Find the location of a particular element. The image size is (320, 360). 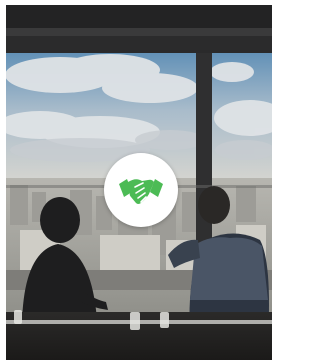

handshake-badge is located at coordinates (141, 190).